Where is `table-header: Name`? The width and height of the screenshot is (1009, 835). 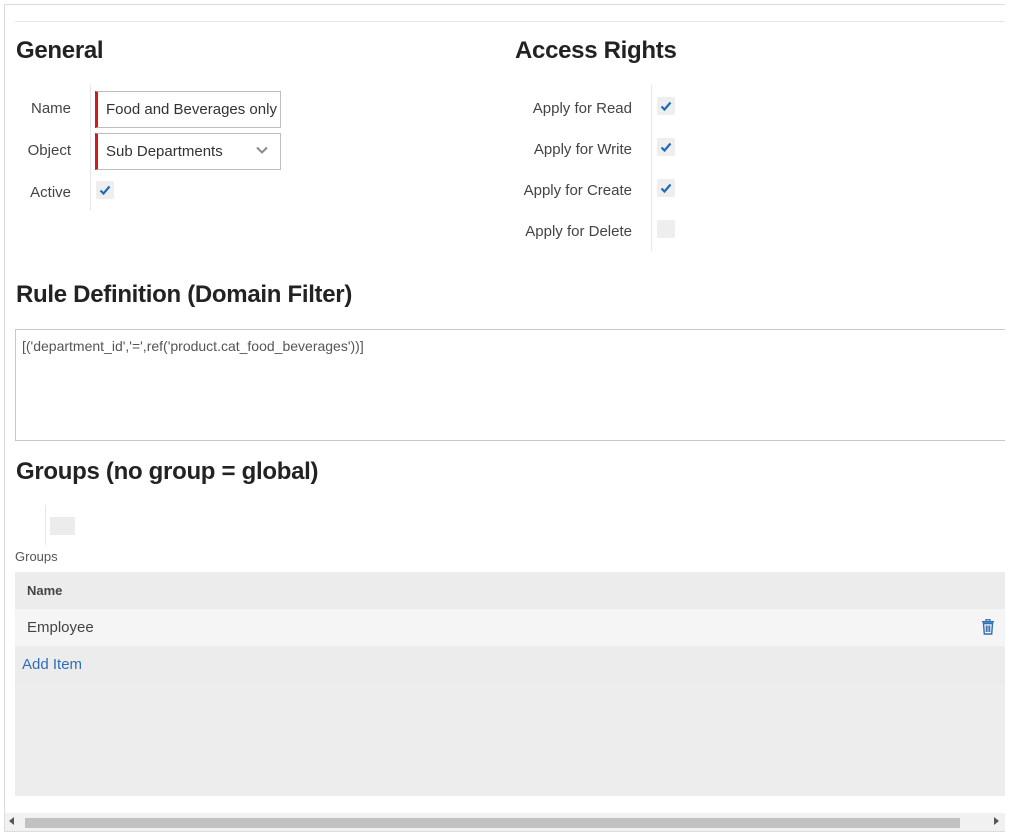
table-header: Name is located at coordinates (510, 590).